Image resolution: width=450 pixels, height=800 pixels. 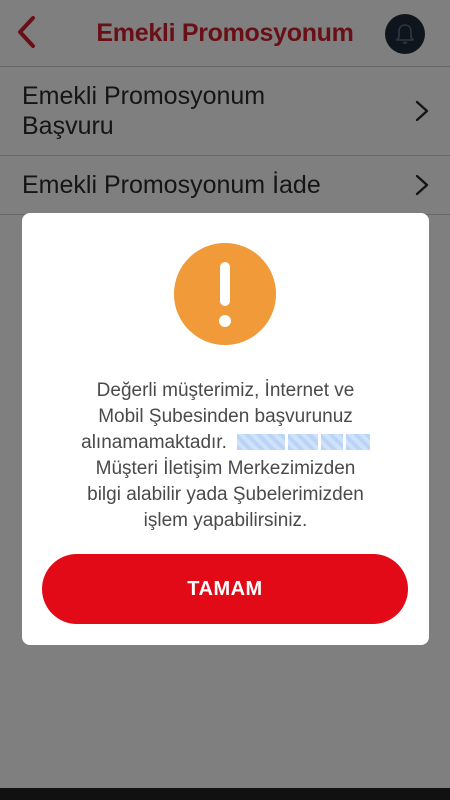 What do you see at coordinates (225, 520) in the screenshot?
I see `message-line: işlem yapabilirsiniz.` at bounding box center [225, 520].